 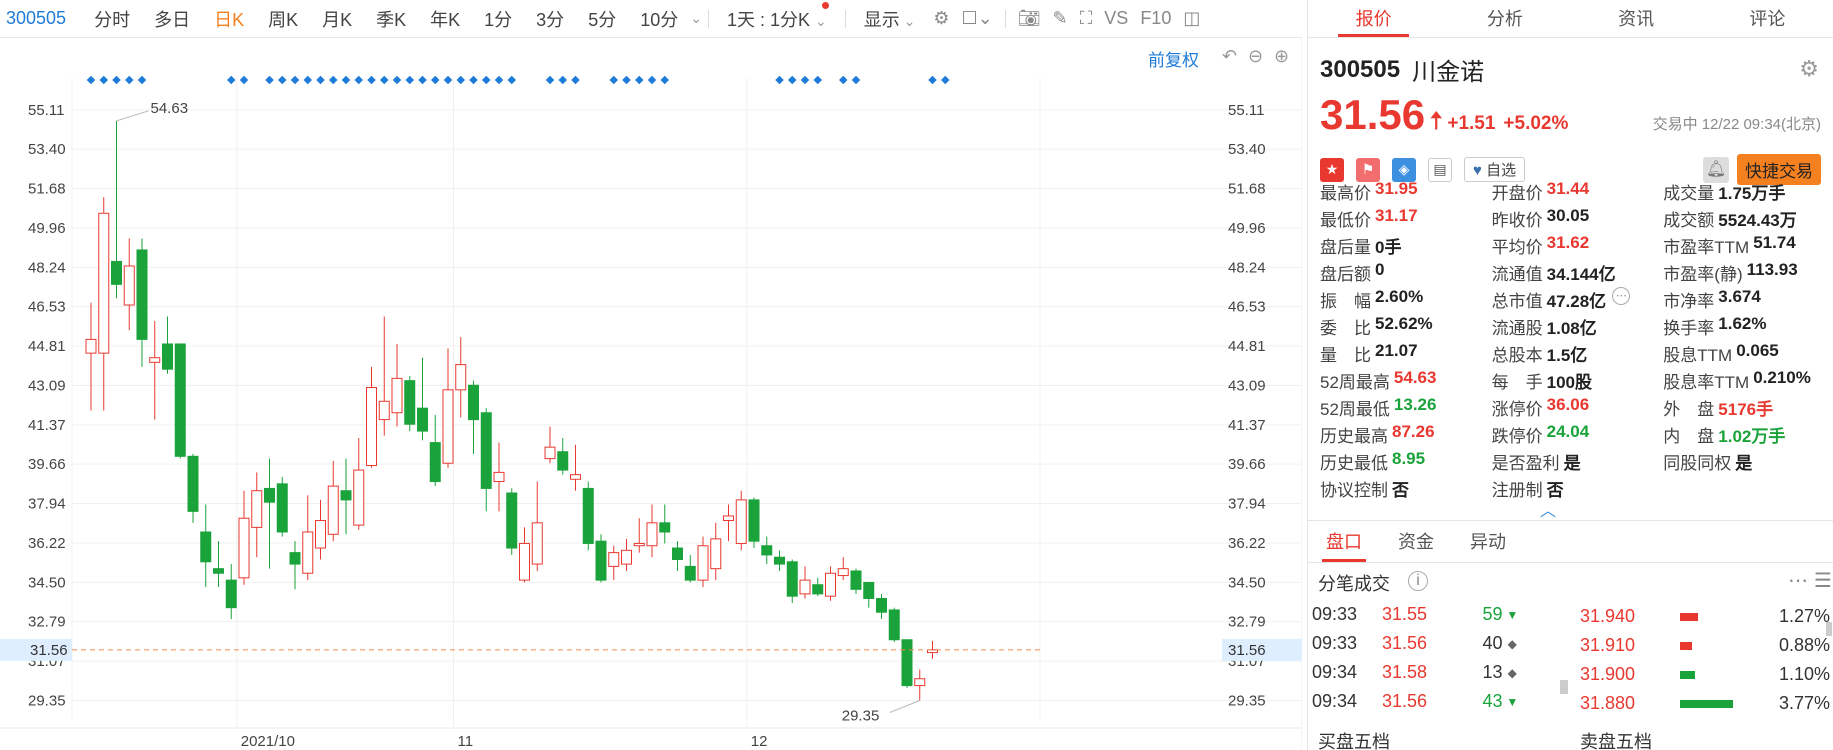 What do you see at coordinates (1568, 404) in the screenshot?
I see `stat-value: 36.06` at bounding box center [1568, 404].